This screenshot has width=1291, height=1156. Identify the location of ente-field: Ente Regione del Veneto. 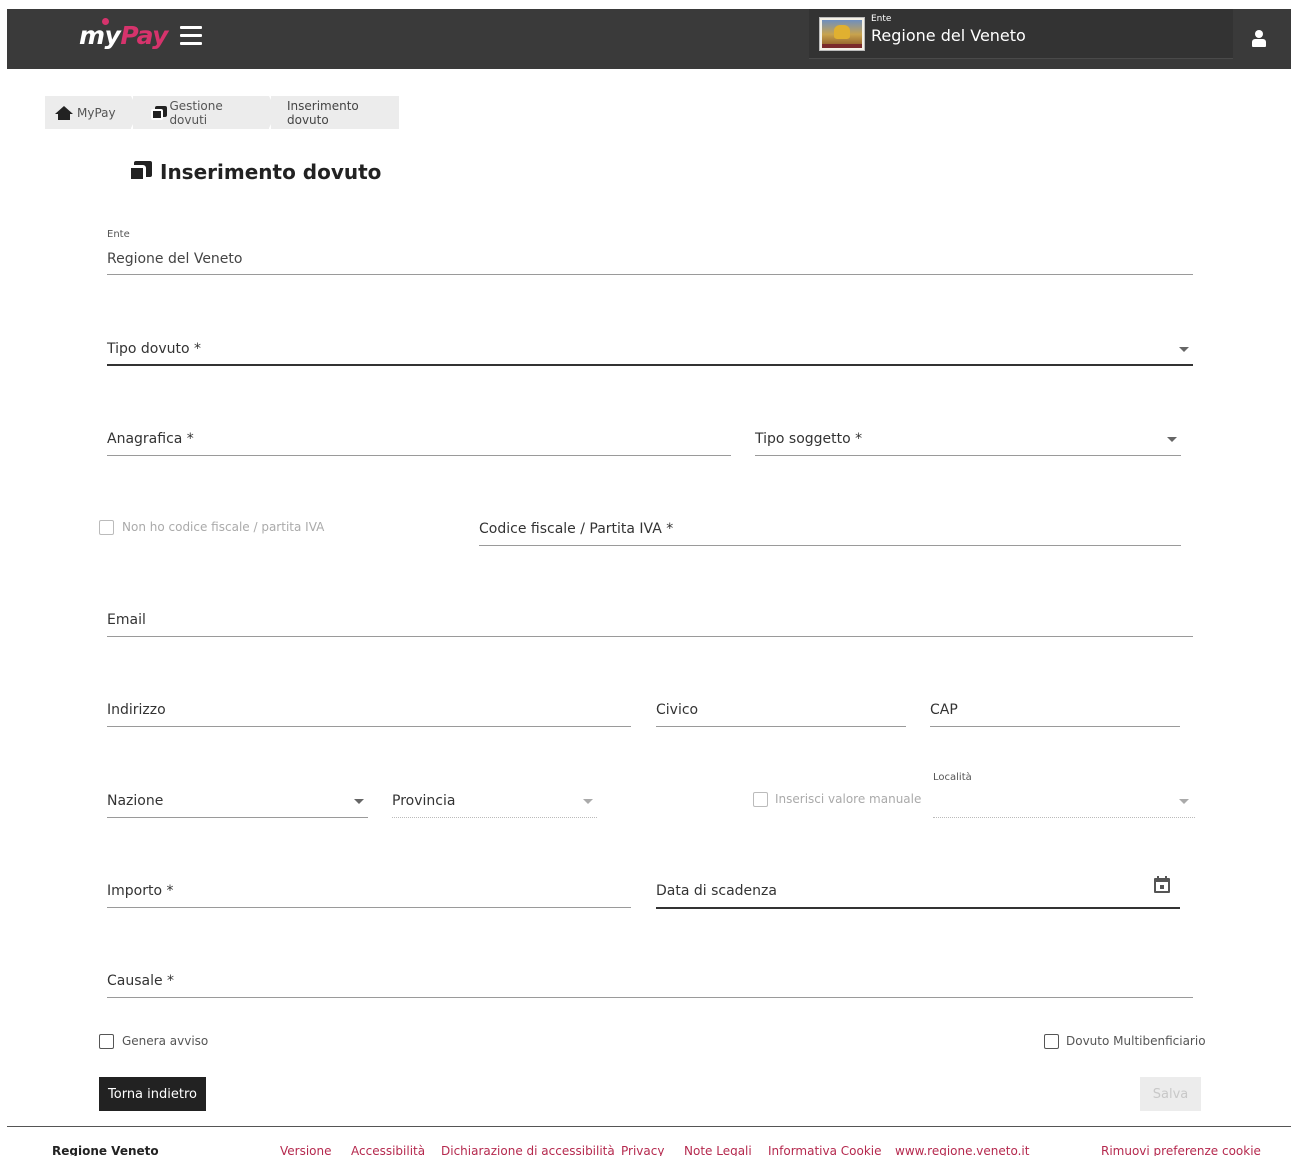
(650, 251).